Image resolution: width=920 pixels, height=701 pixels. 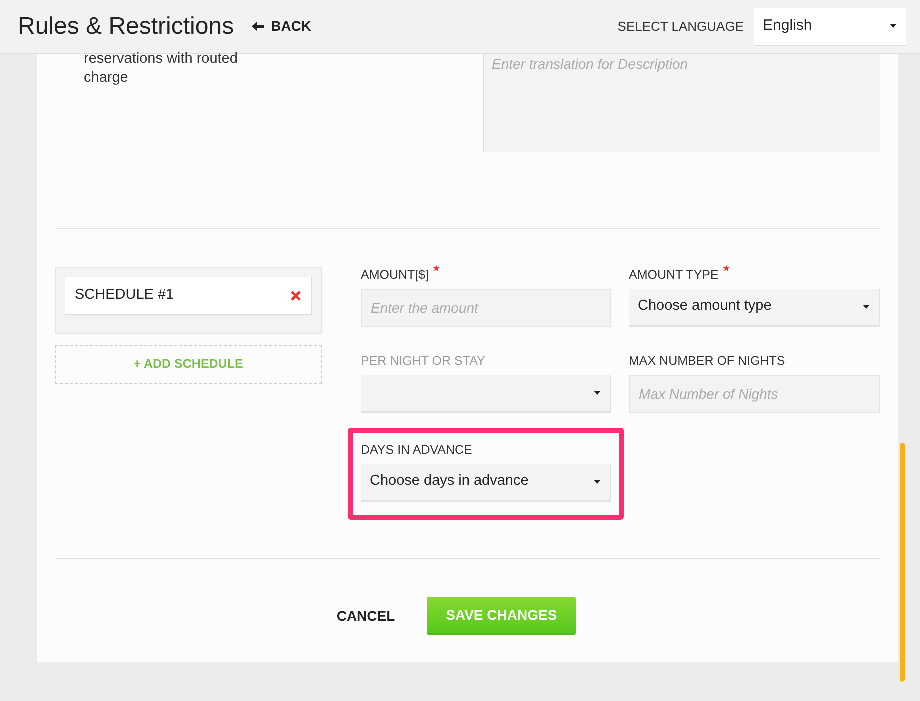 What do you see at coordinates (486, 483) in the screenshot?
I see `select-field: Choose days in advance` at bounding box center [486, 483].